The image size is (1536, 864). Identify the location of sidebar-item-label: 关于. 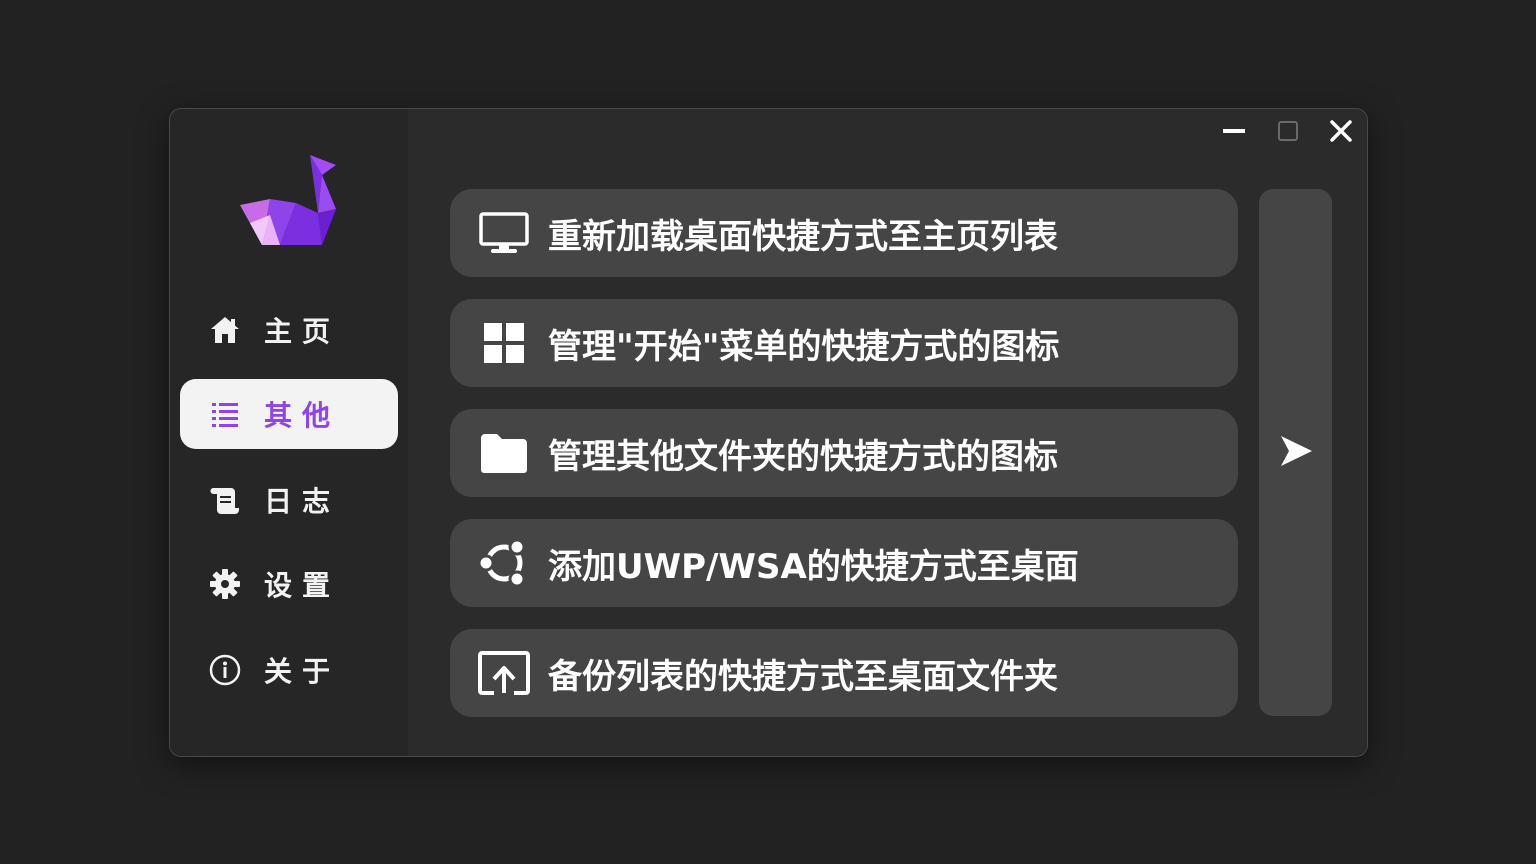
(302, 671).